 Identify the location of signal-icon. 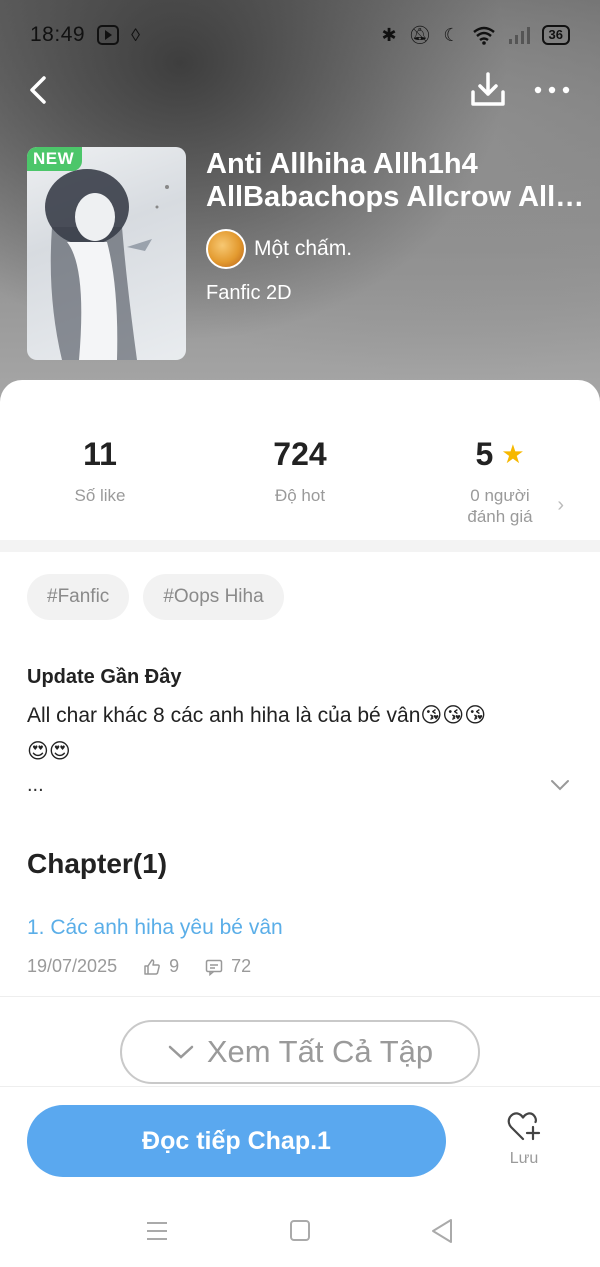
(519, 35).